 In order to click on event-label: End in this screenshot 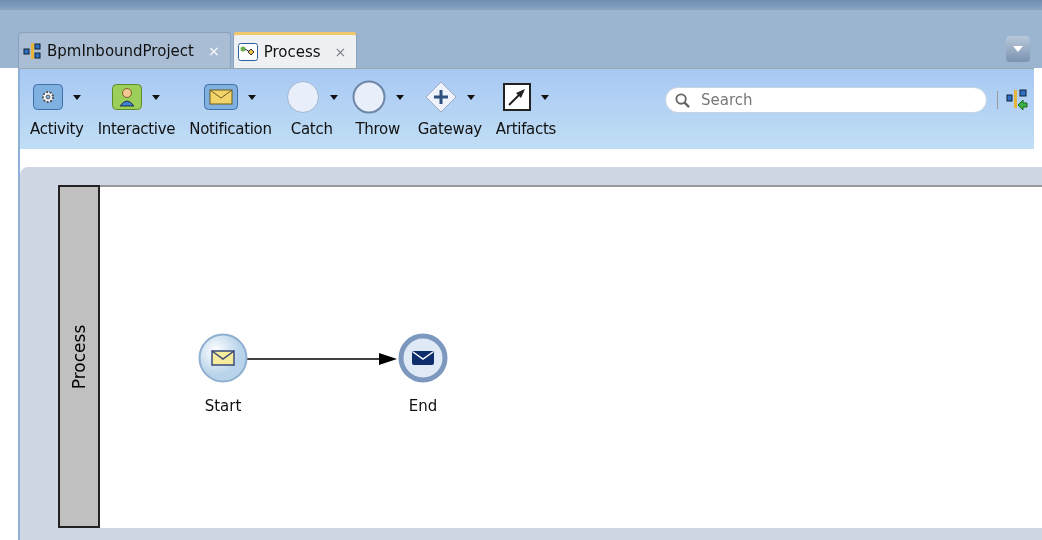, I will do `click(423, 406)`.